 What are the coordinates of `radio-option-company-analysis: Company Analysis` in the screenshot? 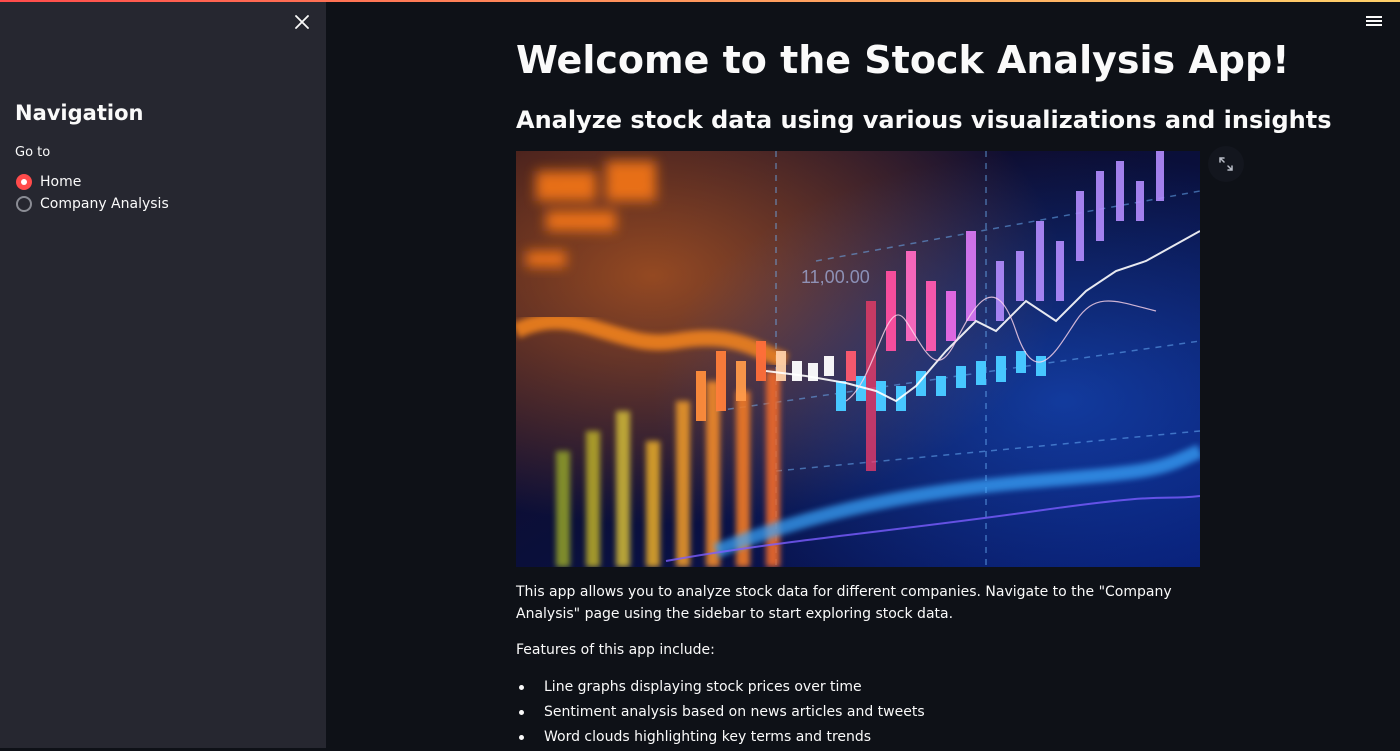 It's located at (92, 204).